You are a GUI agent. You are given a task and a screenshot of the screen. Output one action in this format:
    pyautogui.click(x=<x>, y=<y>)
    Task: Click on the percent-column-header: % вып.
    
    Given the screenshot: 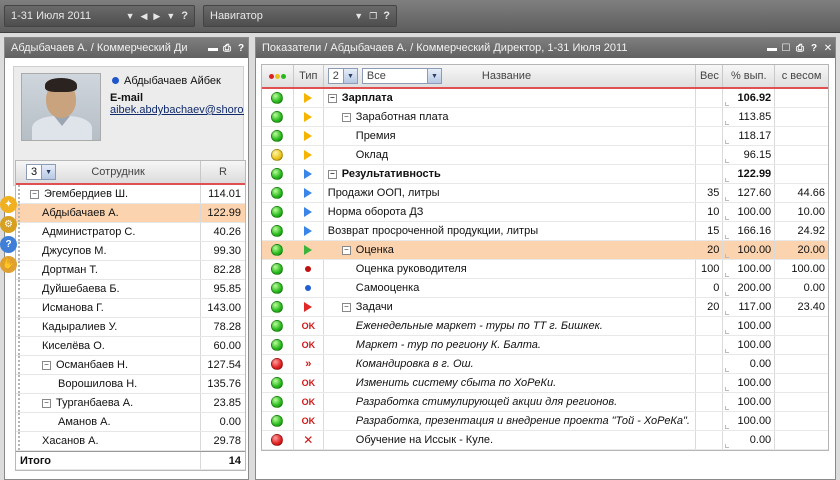 What is the action you would take?
    pyautogui.click(x=749, y=76)
    